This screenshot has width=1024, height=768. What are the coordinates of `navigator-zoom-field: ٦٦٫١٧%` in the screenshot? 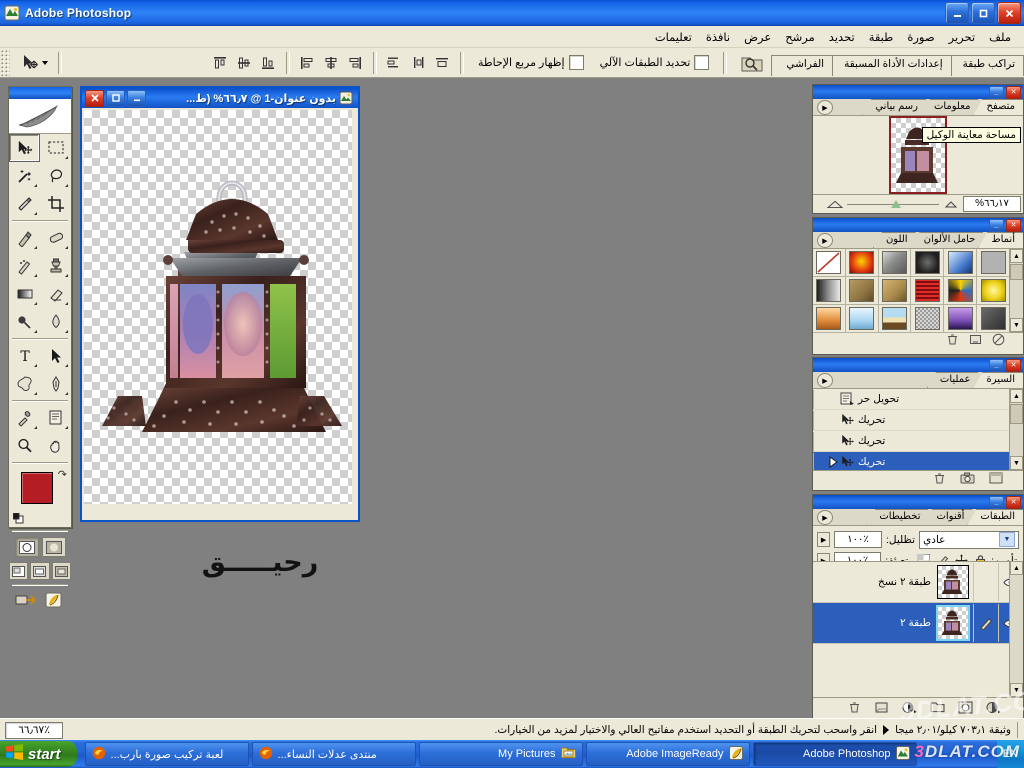 It's located at (992, 204).